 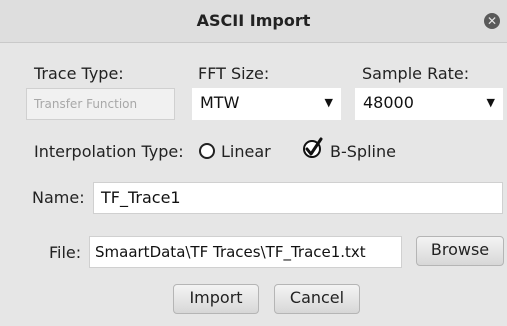 What do you see at coordinates (492, 21) in the screenshot?
I see `close-icon: ✕` at bounding box center [492, 21].